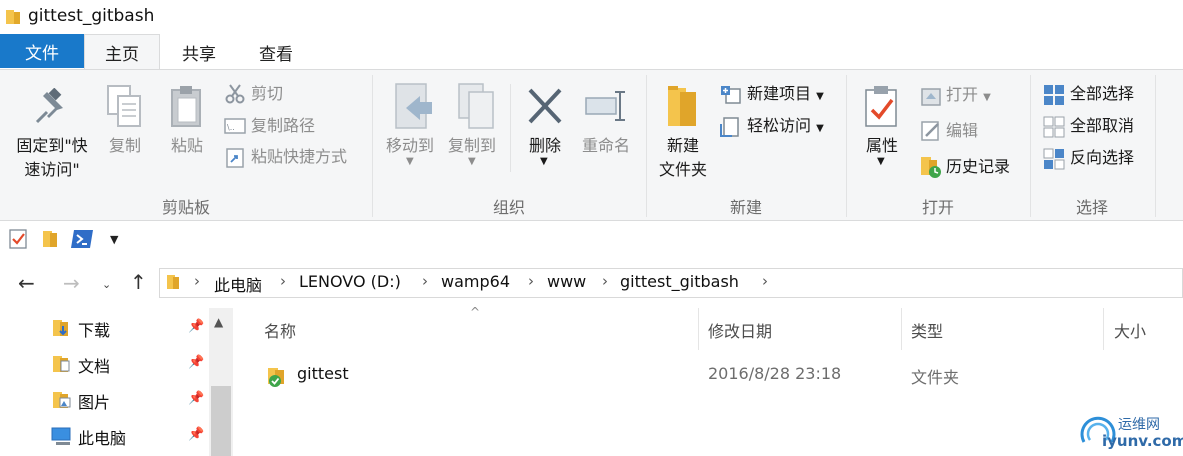 Image resolution: width=1183 pixels, height=456 pixels. Describe the element at coordinates (1054, 95) in the screenshot. I see `select-all-icon` at that location.